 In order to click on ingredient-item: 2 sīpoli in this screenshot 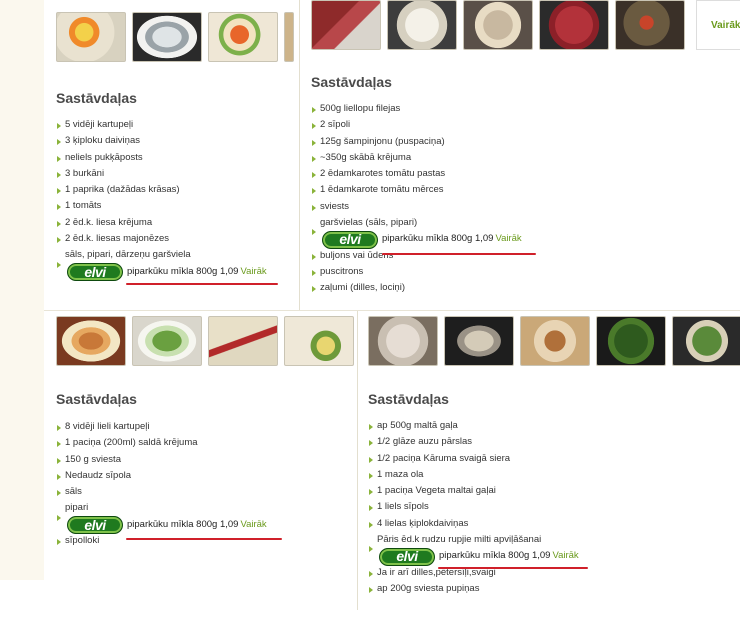, I will do `click(417, 125)`.